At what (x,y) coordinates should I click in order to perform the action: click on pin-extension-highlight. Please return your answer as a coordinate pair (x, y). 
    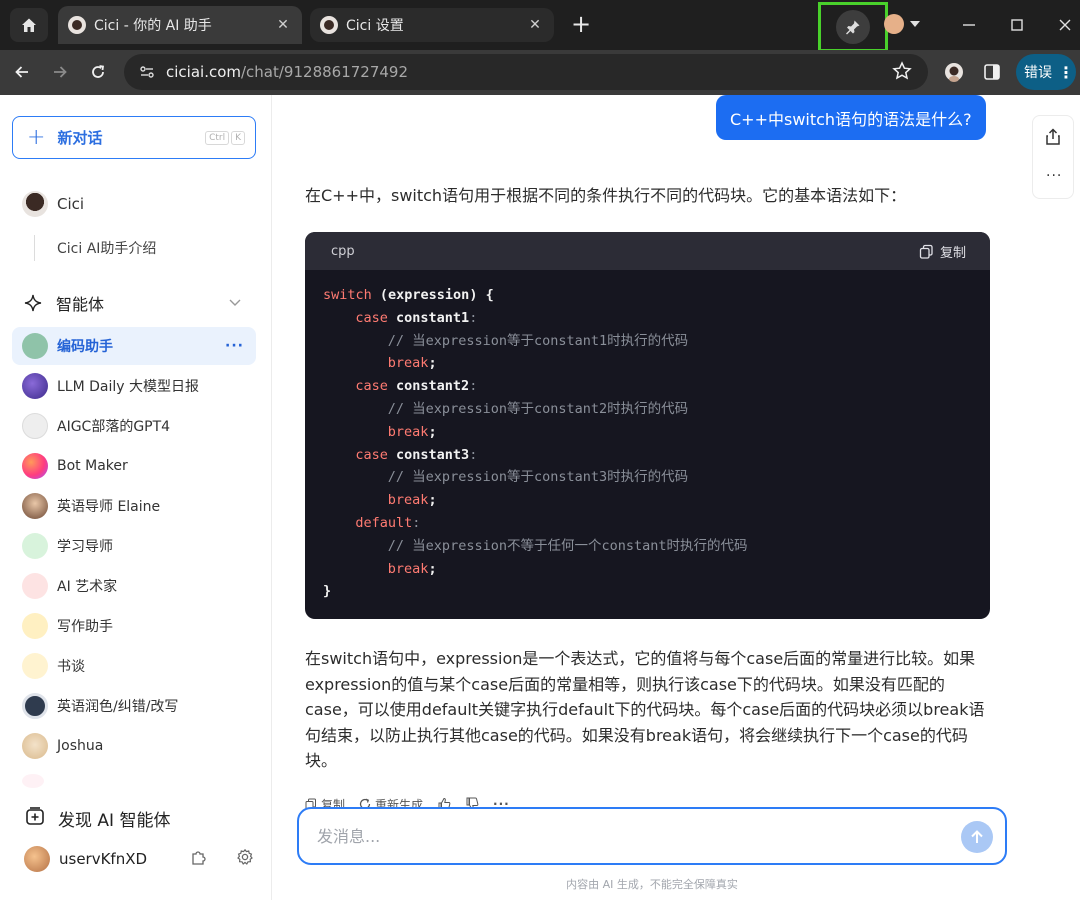
    Looking at the image, I should click on (853, 27).